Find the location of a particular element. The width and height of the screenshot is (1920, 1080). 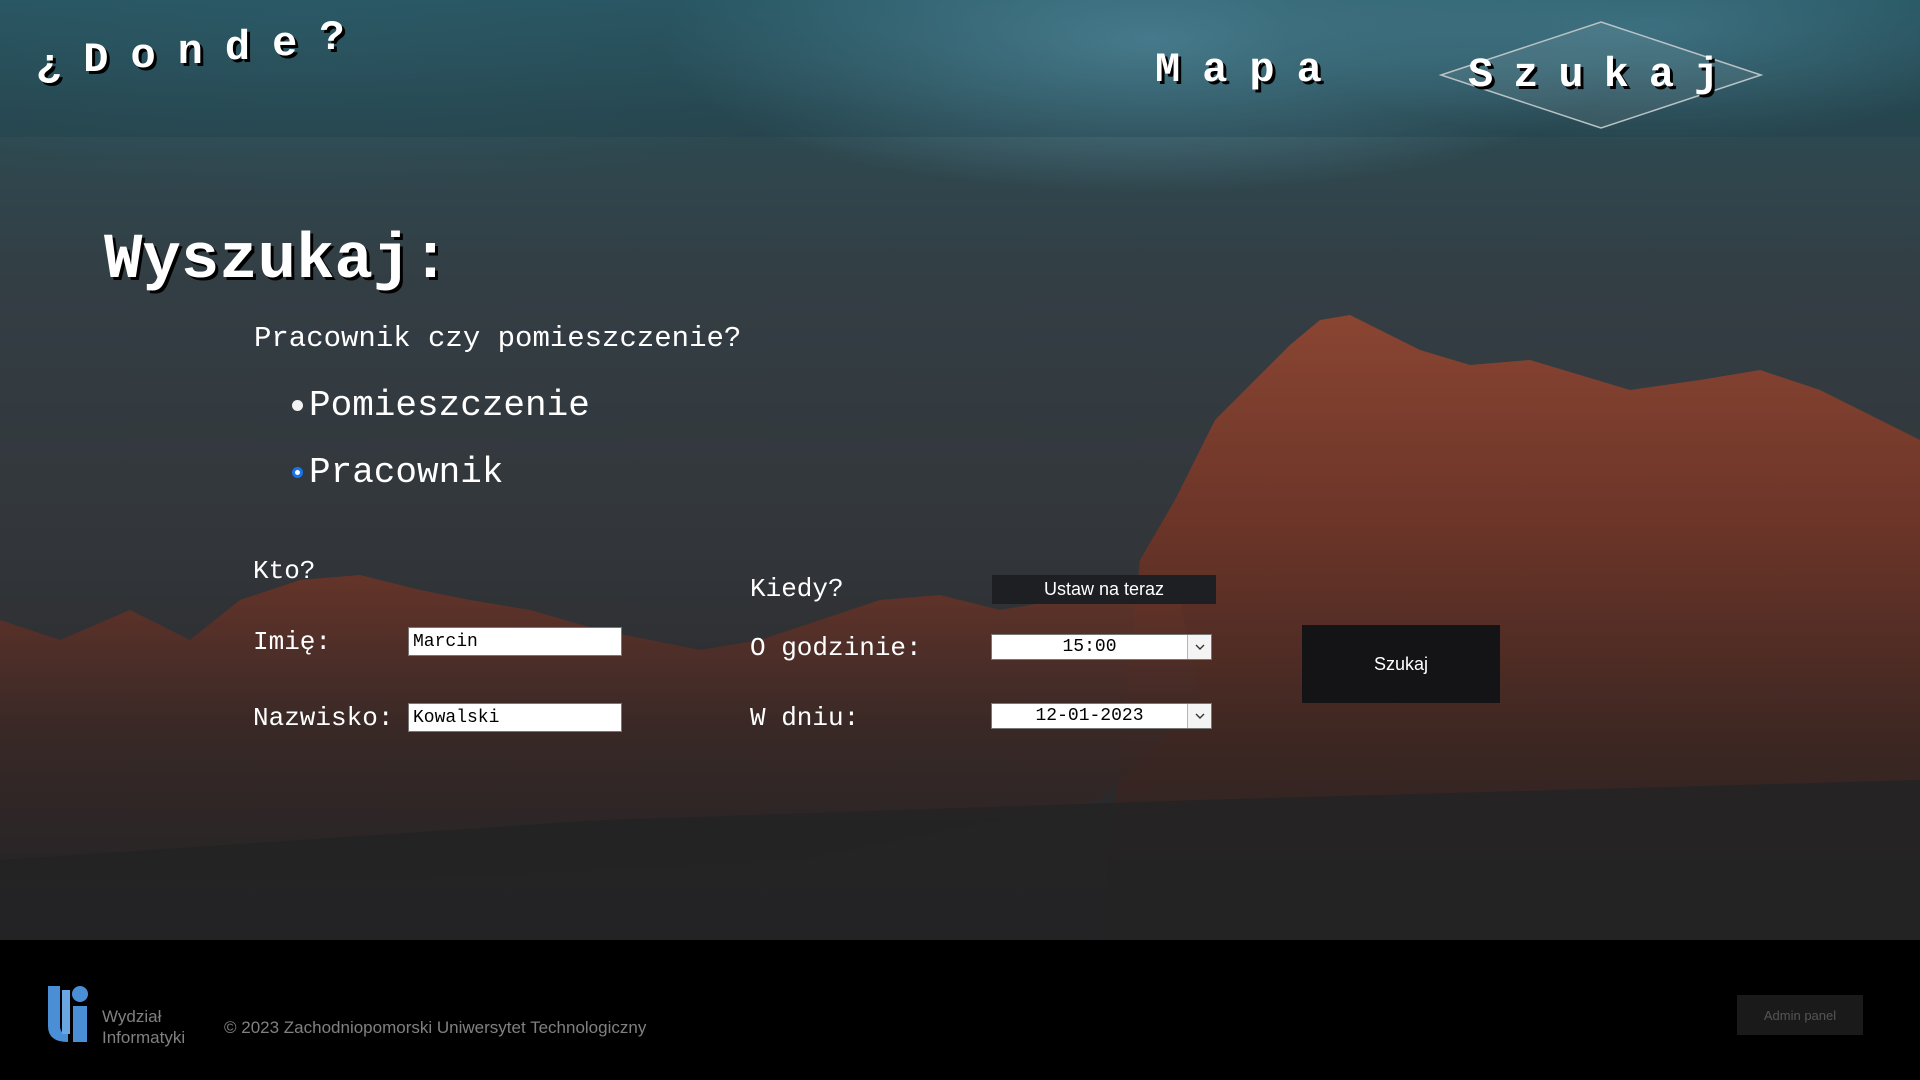

logo-char: o is located at coordinates (143, 56).